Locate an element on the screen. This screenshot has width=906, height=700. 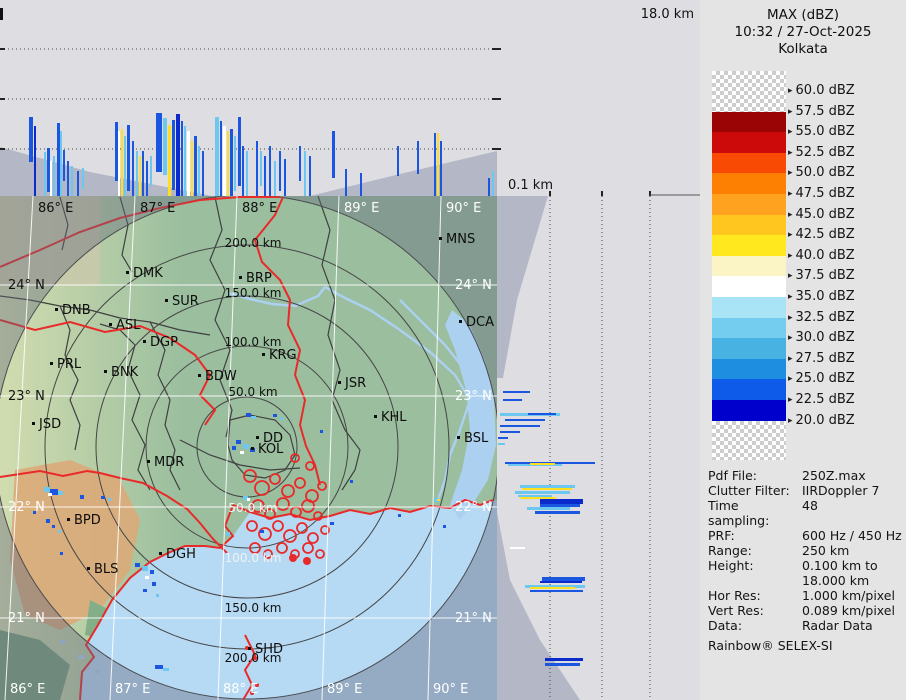
city-label-BRP: BRP is located at coordinates (259, 278).